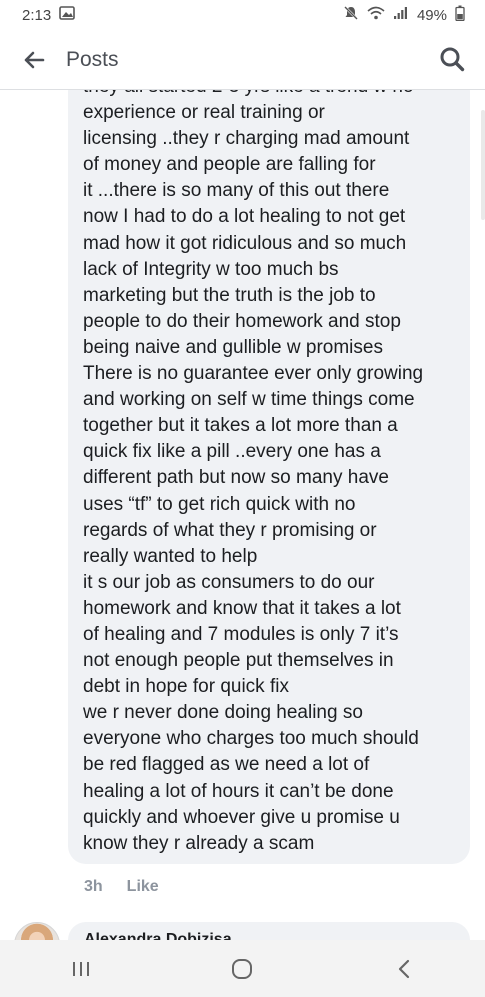  What do you see at coordinates (143, 887) in the screenshot?
I see `like-button: Like` at bounding box center [143, 887].